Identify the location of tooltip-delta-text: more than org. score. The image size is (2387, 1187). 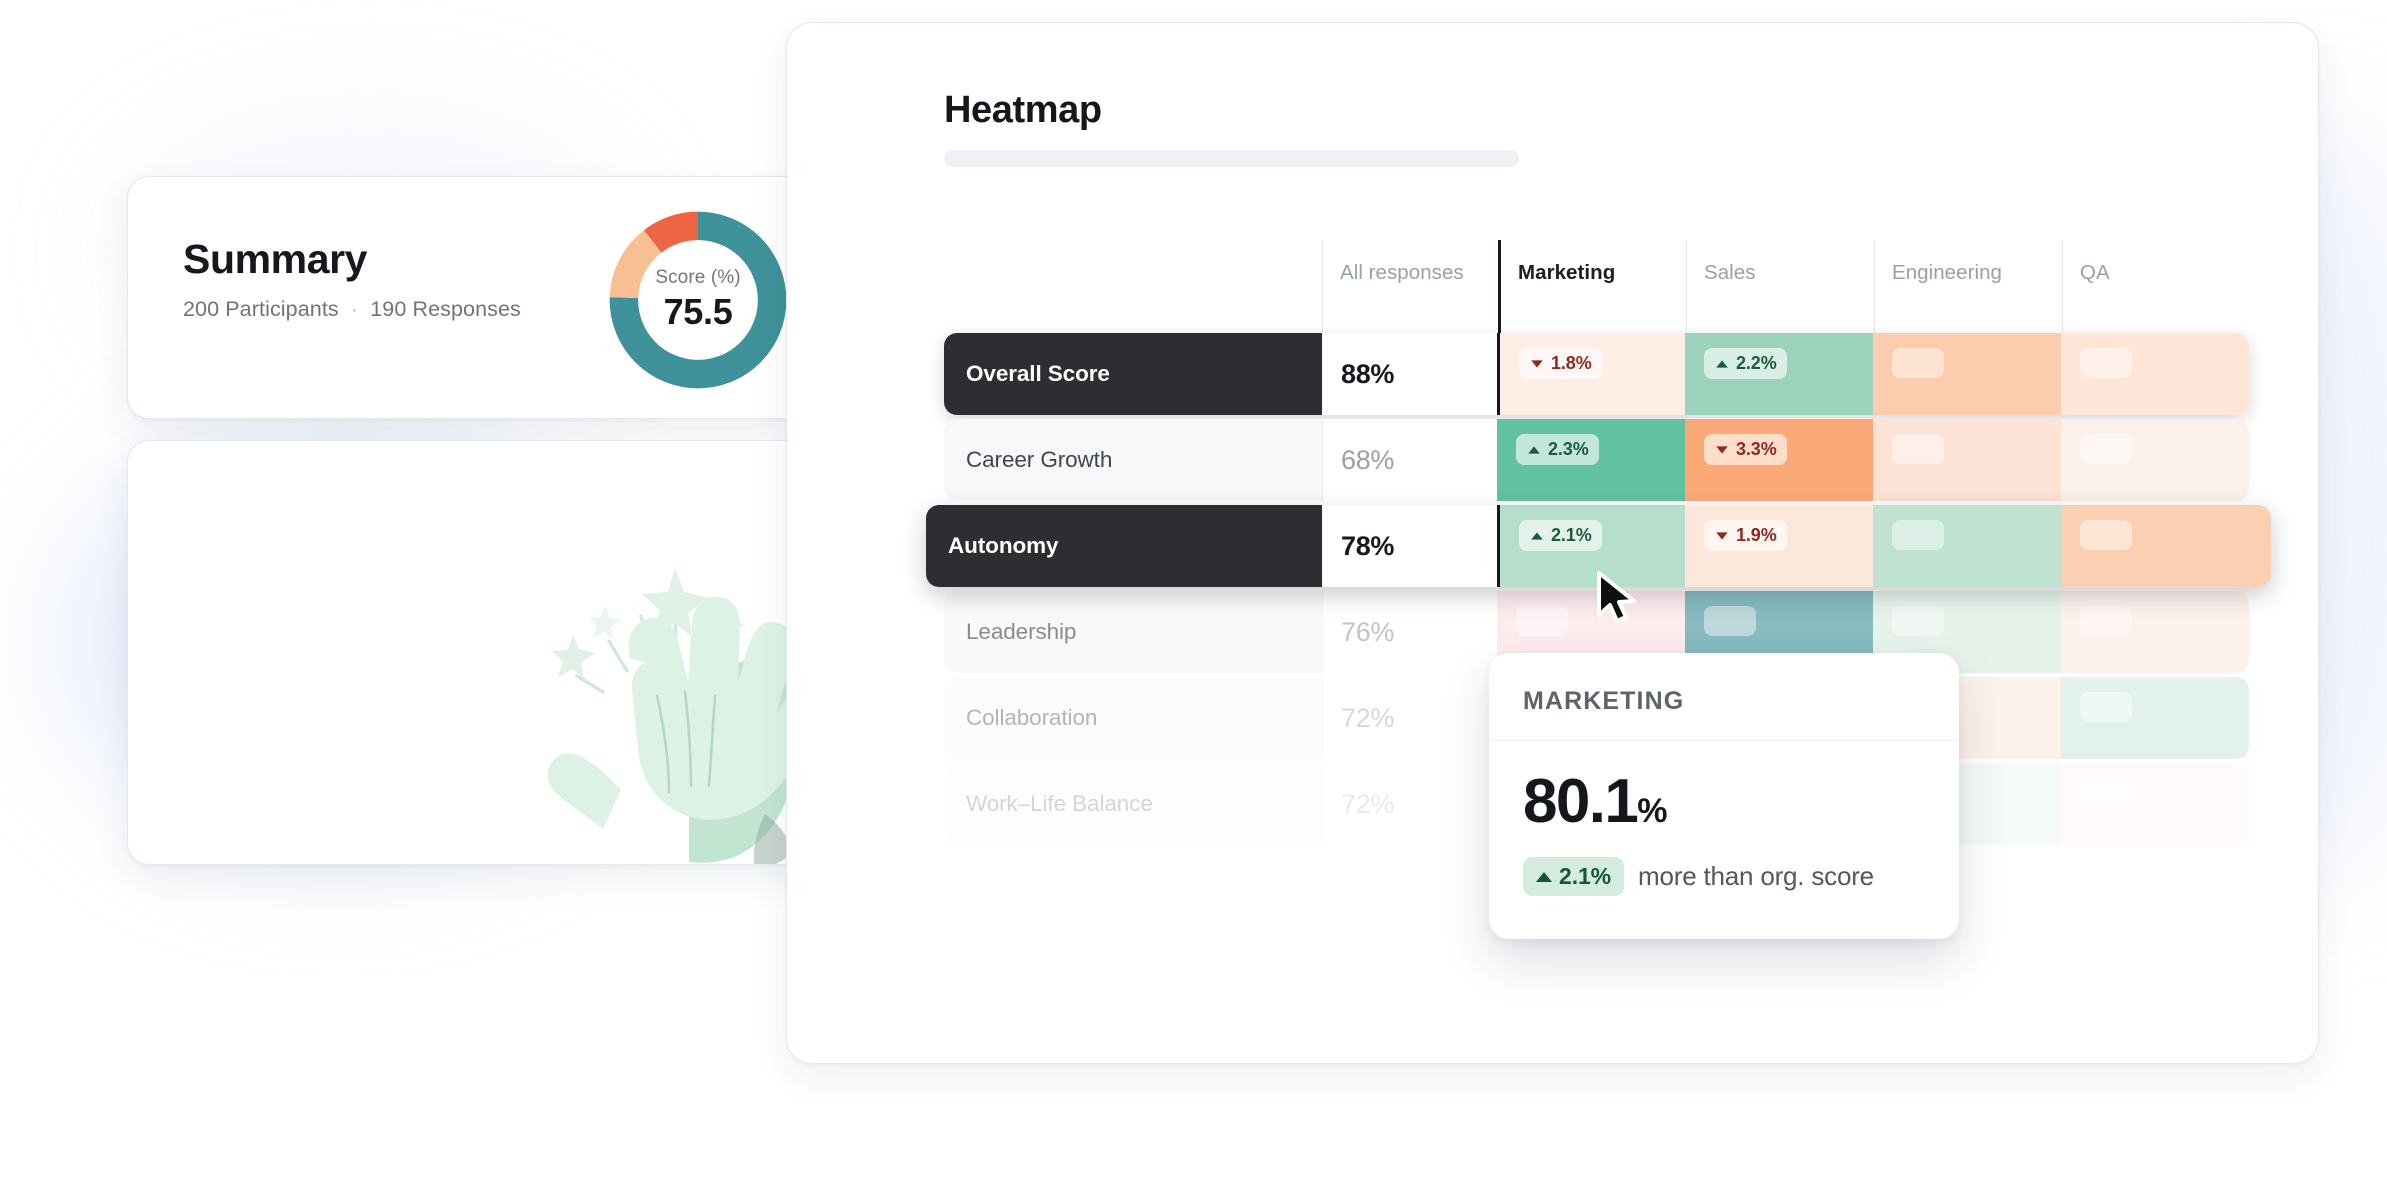
(1756, 876).